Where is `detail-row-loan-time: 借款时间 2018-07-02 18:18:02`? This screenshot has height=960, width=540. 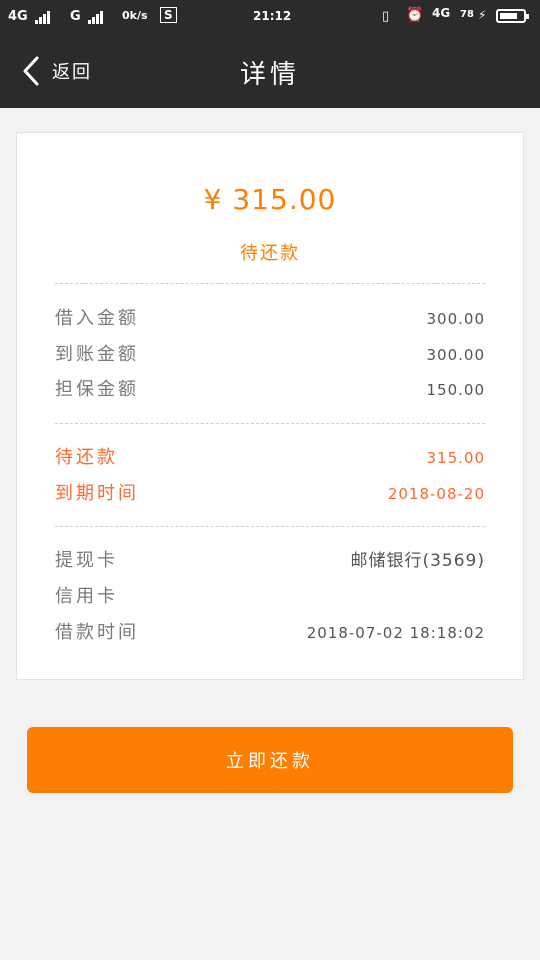
detail-row-loan-time: 借款时间 2018-07-02 18:18:02 is located at coordinates (270, 633).